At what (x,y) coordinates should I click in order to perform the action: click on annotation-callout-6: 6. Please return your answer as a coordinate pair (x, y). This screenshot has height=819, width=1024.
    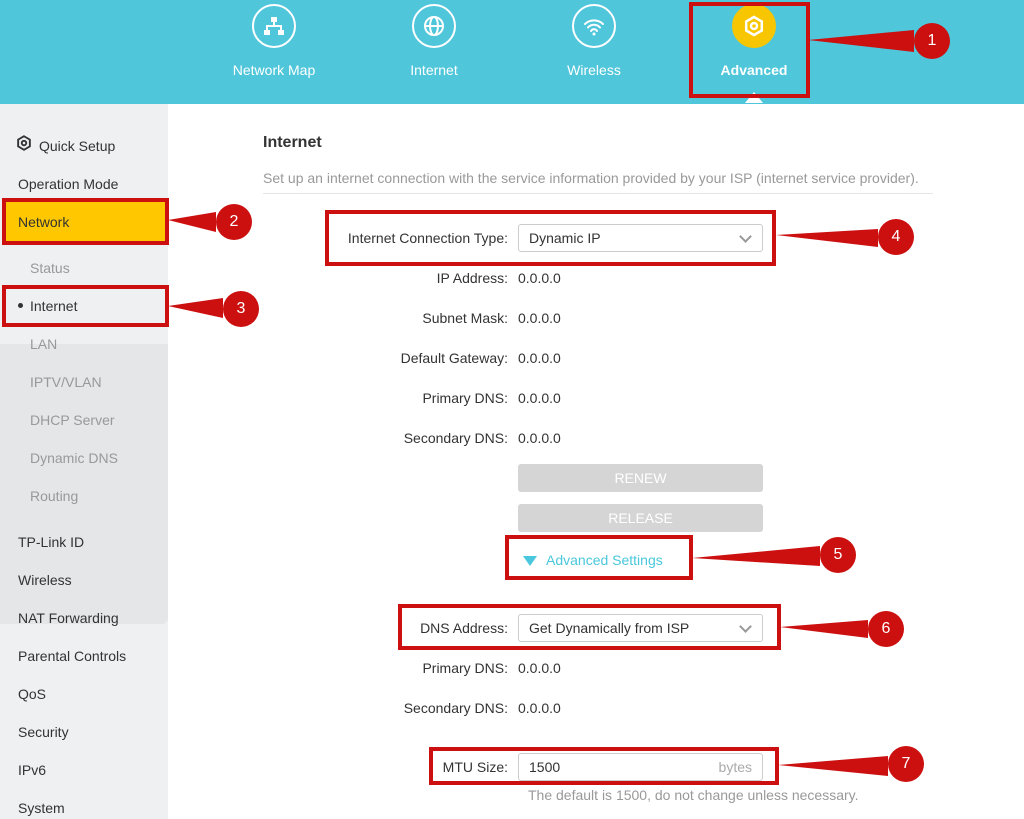
    Looking at the image, I should click on (886, 629).